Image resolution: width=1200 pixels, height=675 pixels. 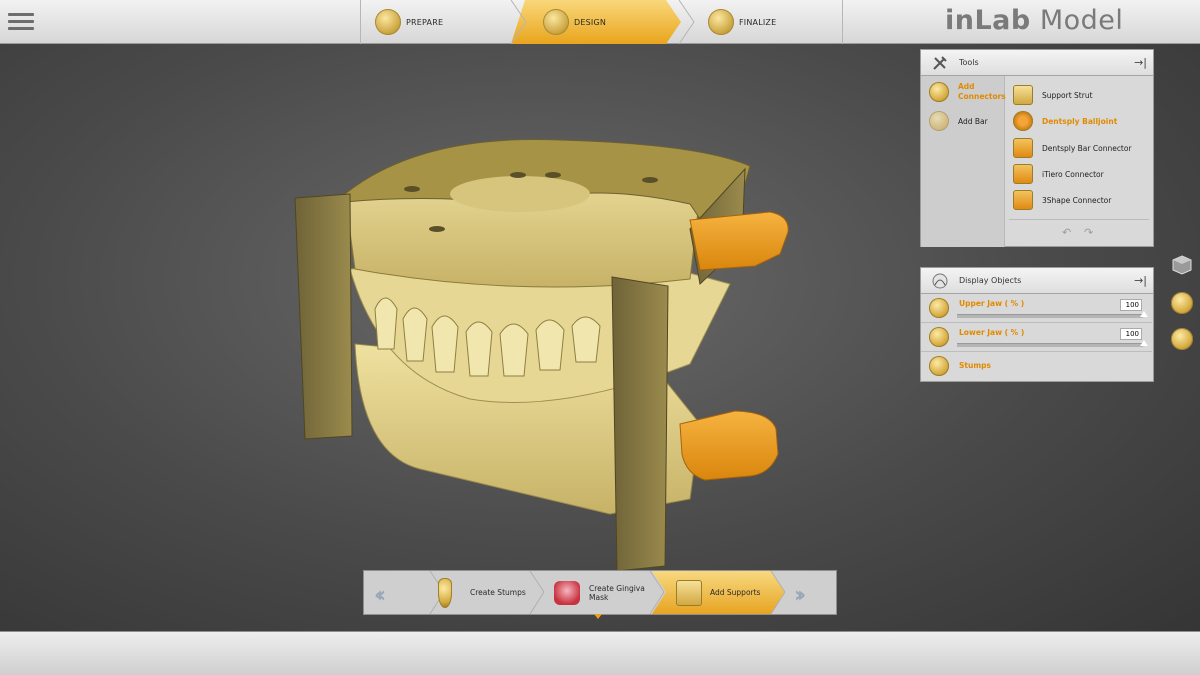 I want to click on tool-dentsply-balljoint: Dentsply Balljoint, so click(x=1065, y=121).